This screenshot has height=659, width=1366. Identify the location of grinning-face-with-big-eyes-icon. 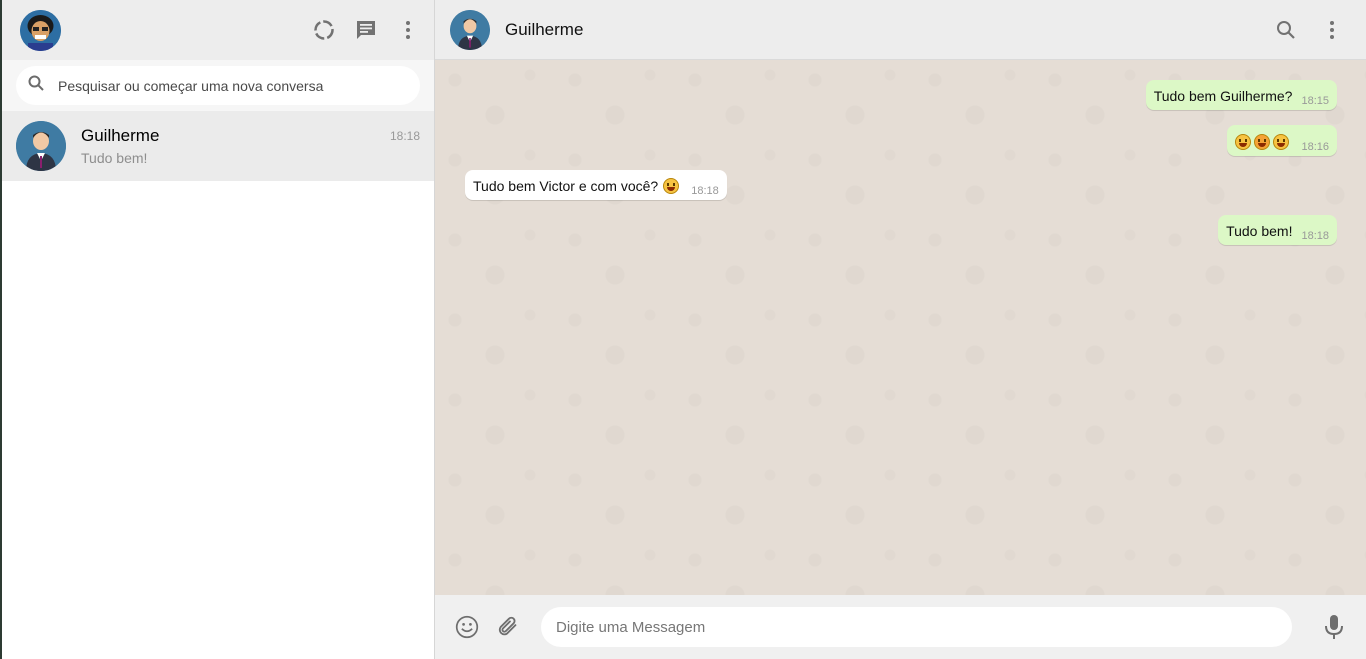
(671, 186).